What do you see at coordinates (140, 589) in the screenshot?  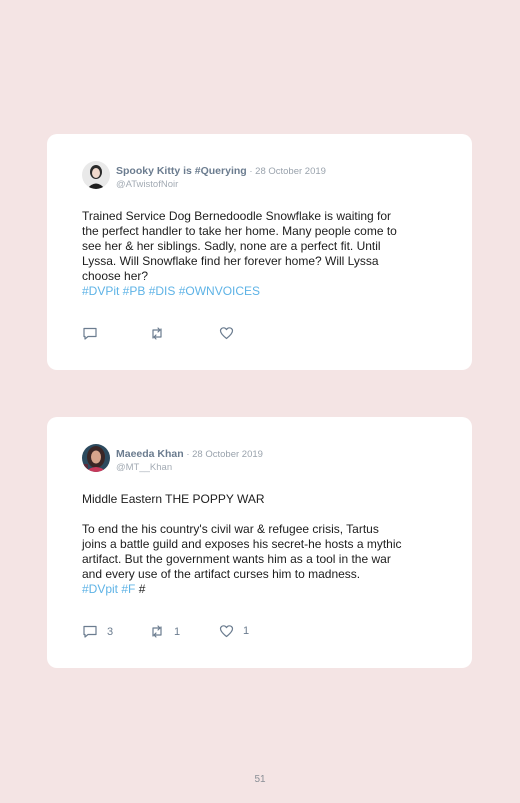 I see `trailing-text: #` at bounding box center [140, 589].